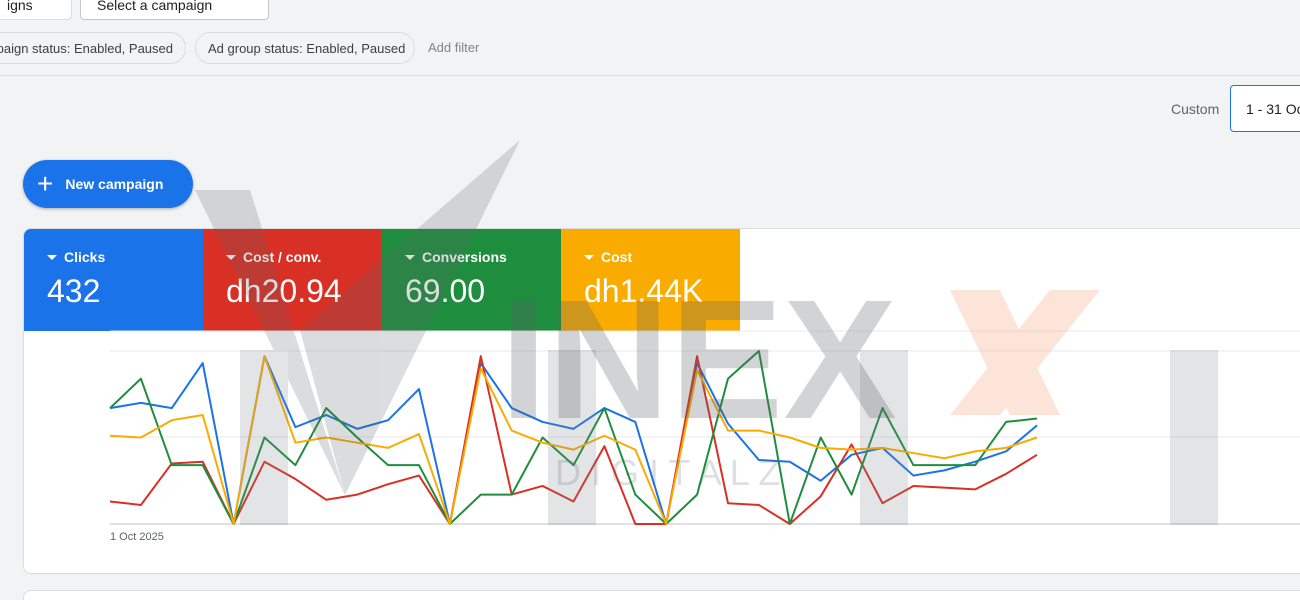 The height and width of the screenshot is (600, 1300). What do you see at coordinates (86, 48) in the screenshot?
I see `campaign-status-filter-label: paign status: Enabled, Paused` at bounding box center [86, 48].